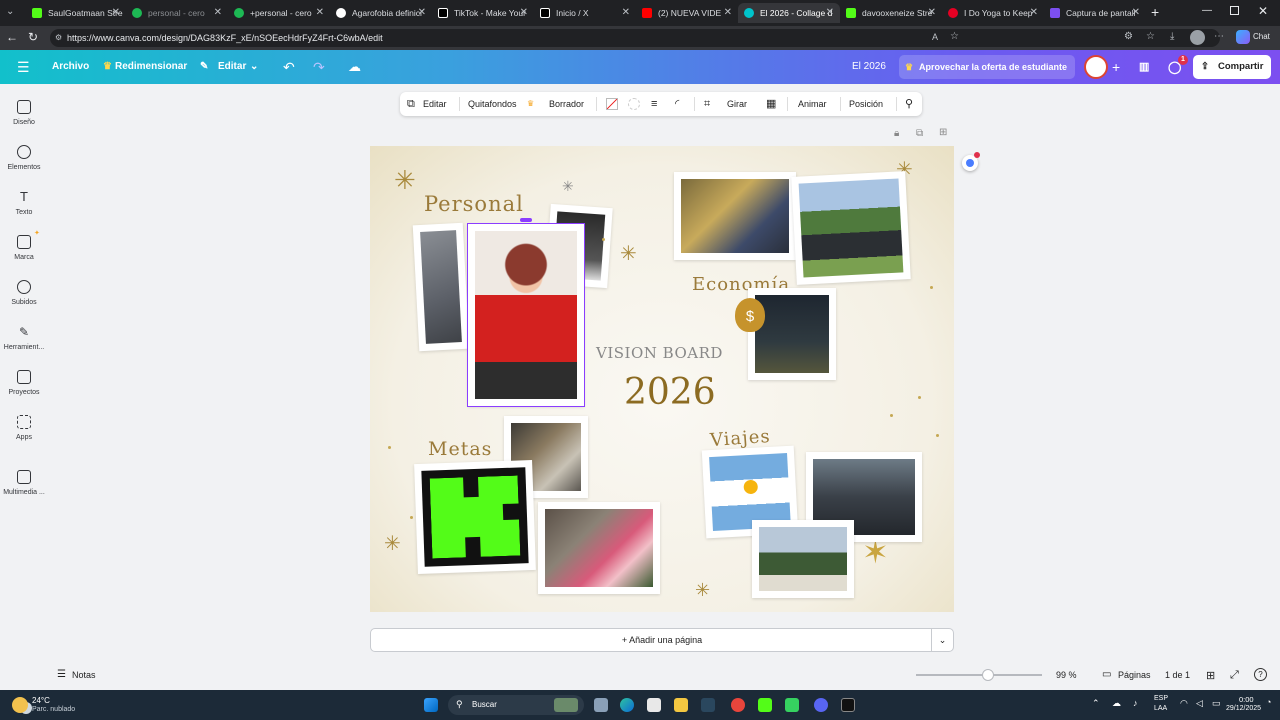 Image resolution: width=1280 pixels, height=720 pixels. Describe the element at coordinates (919, 133) in the screenshot. I see `duplicate-page-icon: ⧉` at that location.